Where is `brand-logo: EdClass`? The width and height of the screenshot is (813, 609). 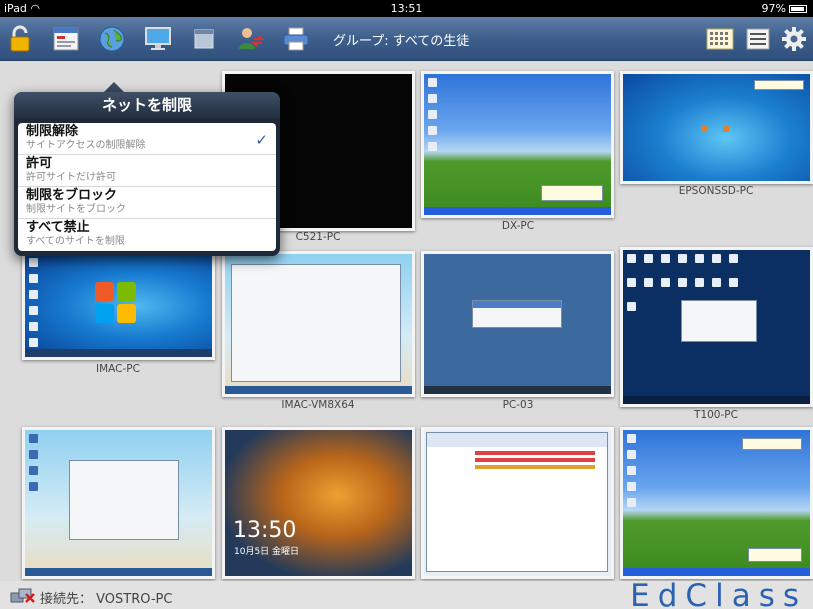
brand-logo: EdClass is located at coordinates (718, 593).